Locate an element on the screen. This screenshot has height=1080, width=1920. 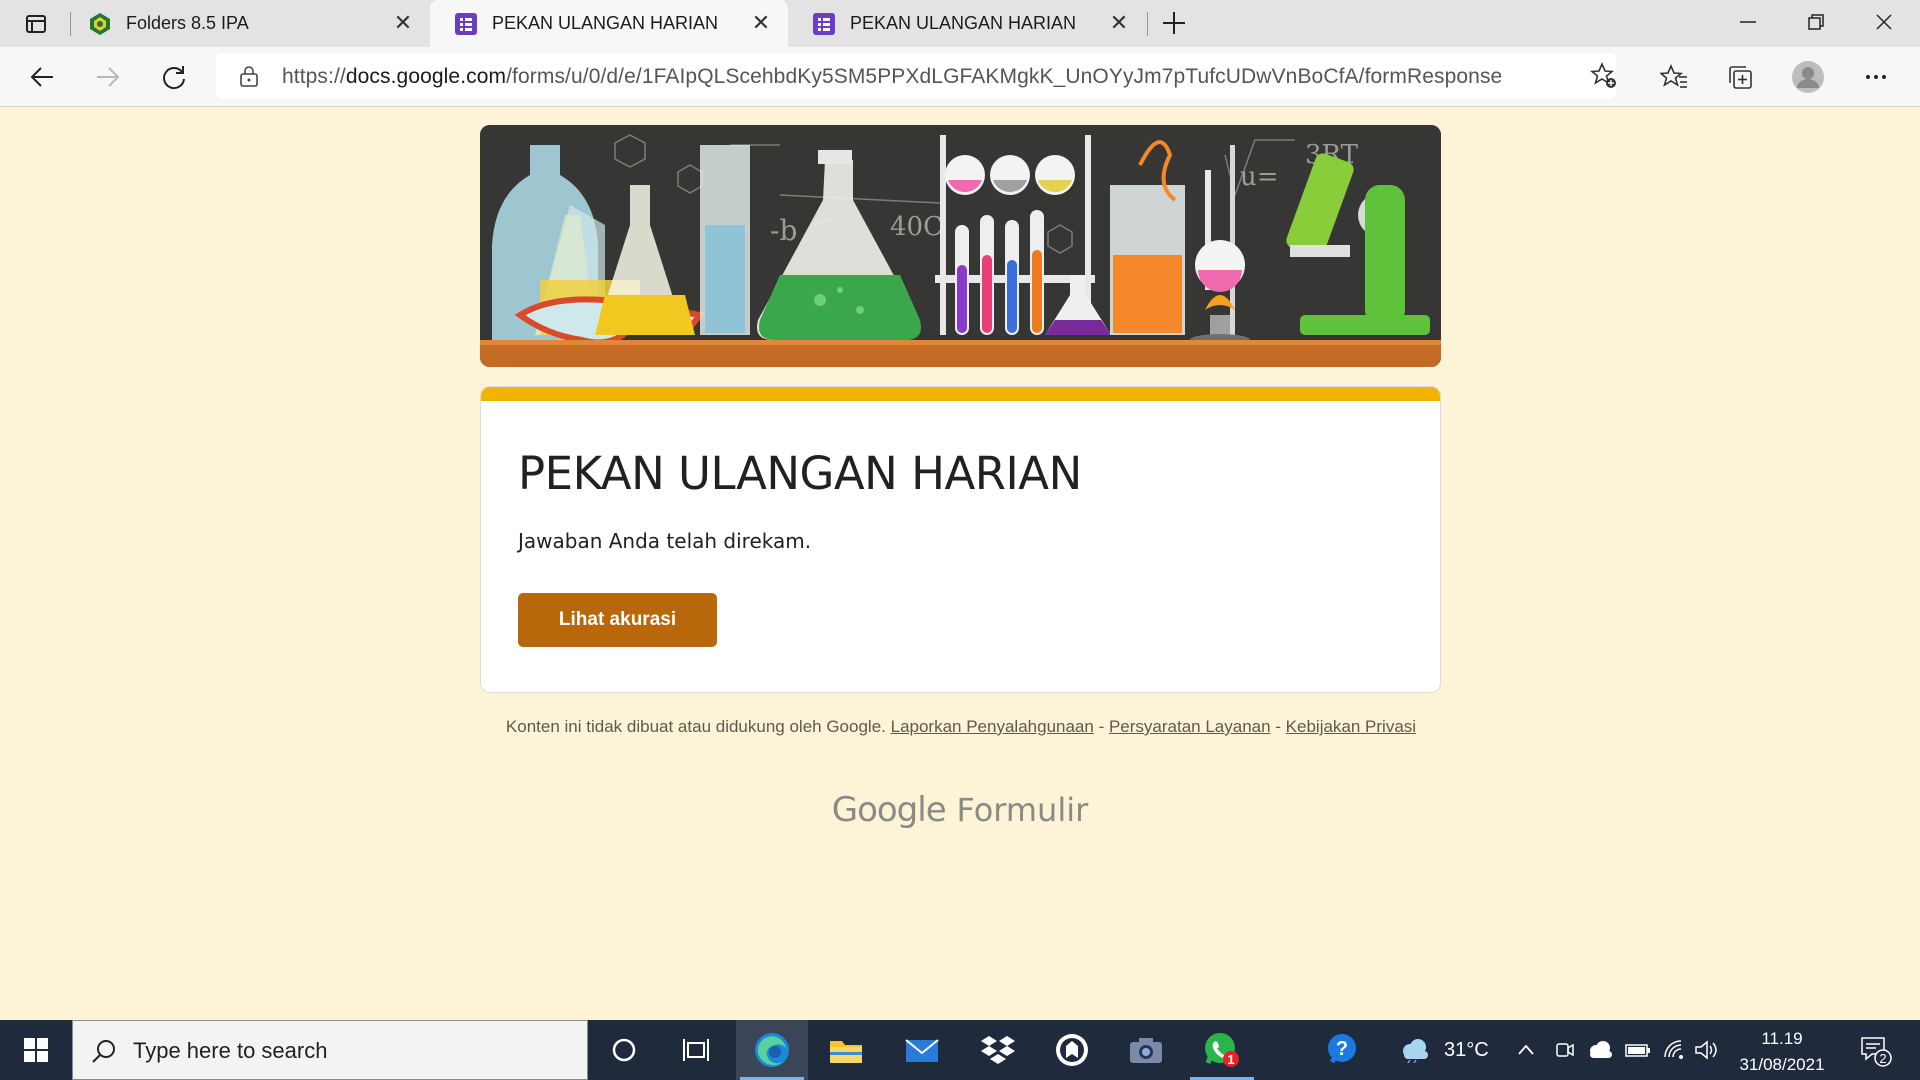
clock-date: 31/08/2021 is located at coordinates (1782, 1064).